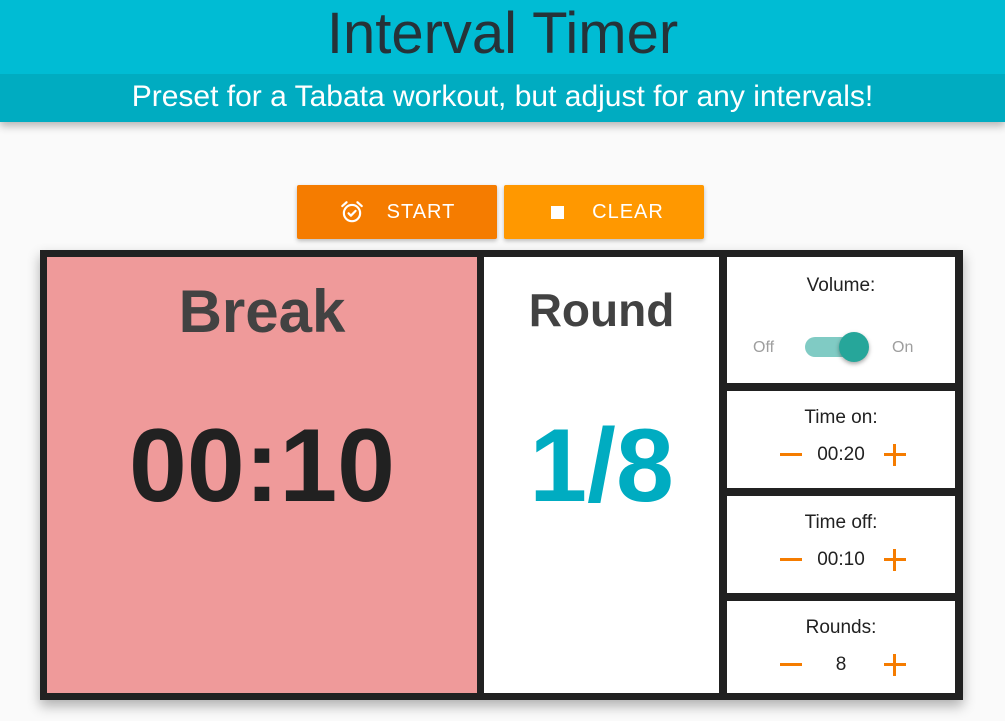 The width and height of the screenshot is (1005, 721). What do you see at coordinates (854, 347) in the screenshot?
I see `volume-toggle-thumb` at bounding box center [854, 347].